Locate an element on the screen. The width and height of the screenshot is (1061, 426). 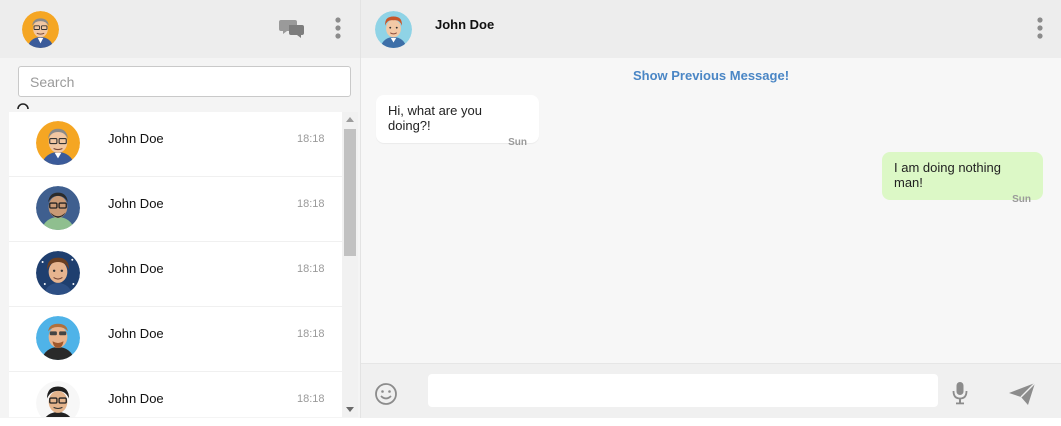
conversation-avatar is located at coordinates (393, 29).